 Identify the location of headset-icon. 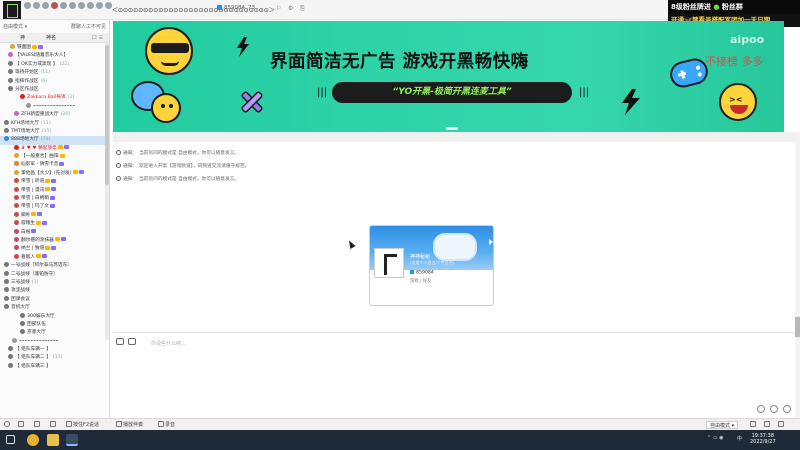
(767, 424).